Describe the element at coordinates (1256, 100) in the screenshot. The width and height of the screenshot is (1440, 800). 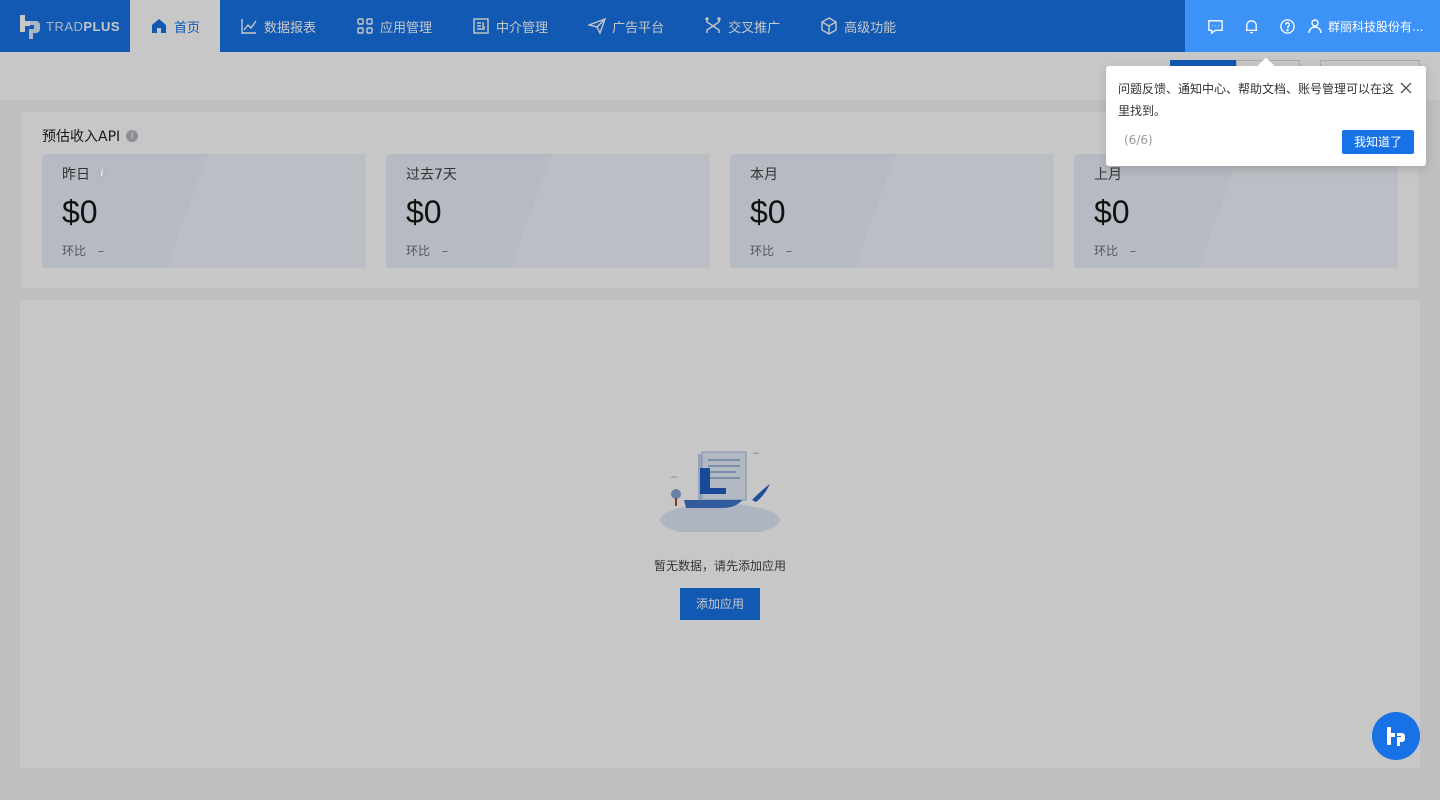
I see `guide-text: 问题反馈、通知中心、帮助文档、账号管理可以在这里找到。` at that location.